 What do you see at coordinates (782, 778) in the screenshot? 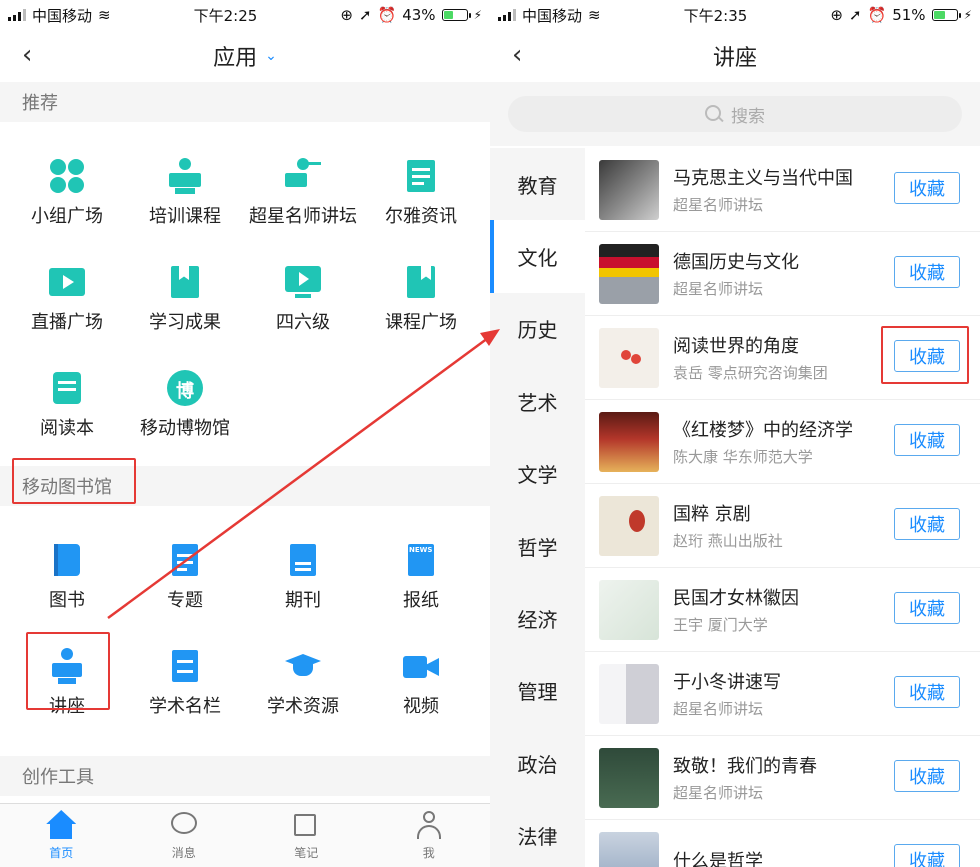
I see `list-item: 致敬！我们的青春 超星名师讲坛 收藏` at bounding box center [782, 778].